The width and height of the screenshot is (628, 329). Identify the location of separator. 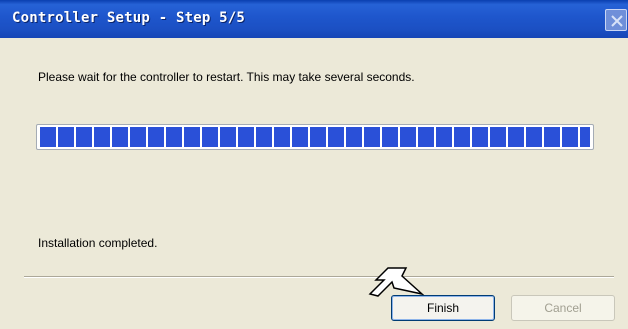
(319, 277).